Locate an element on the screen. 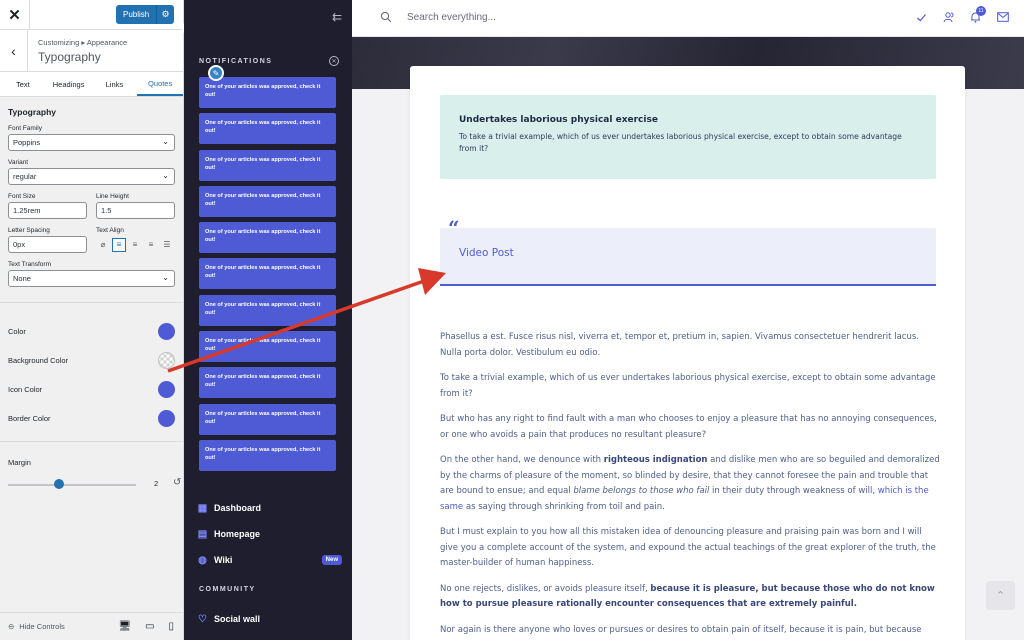 Image resolution: width=1024 pixels, height=640 pixels. top-bar: Search everything... 11 is located at coordinates (688, 18).